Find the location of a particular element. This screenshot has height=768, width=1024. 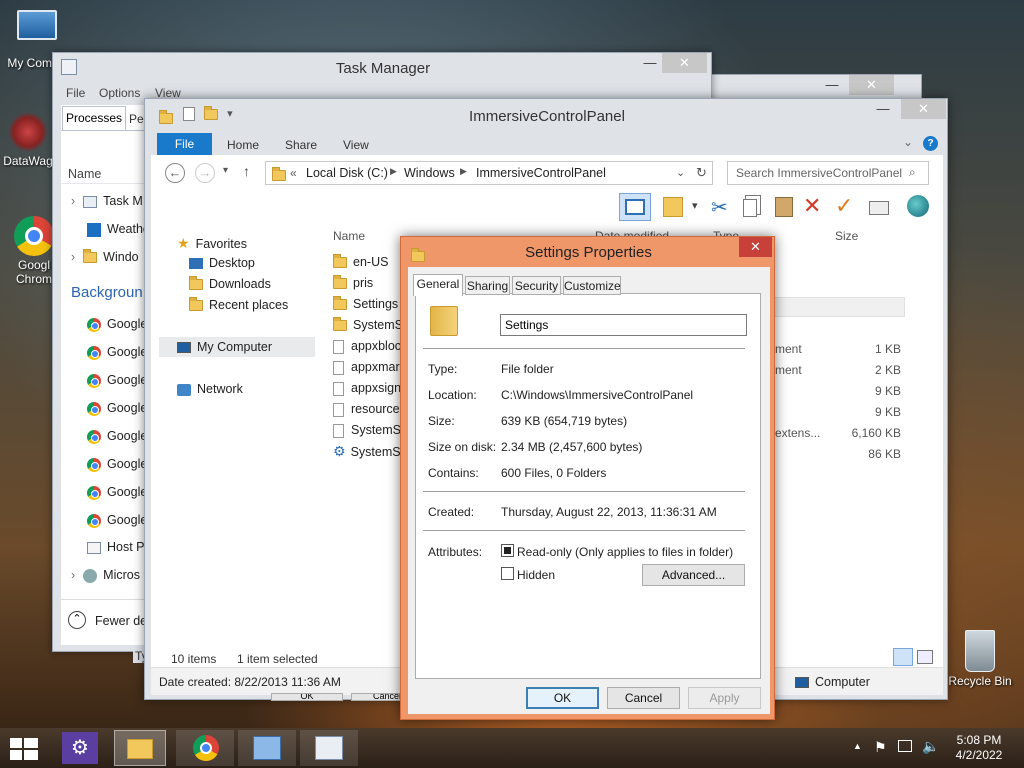

taskbar-control-panel is located at coordinates (267, 748).